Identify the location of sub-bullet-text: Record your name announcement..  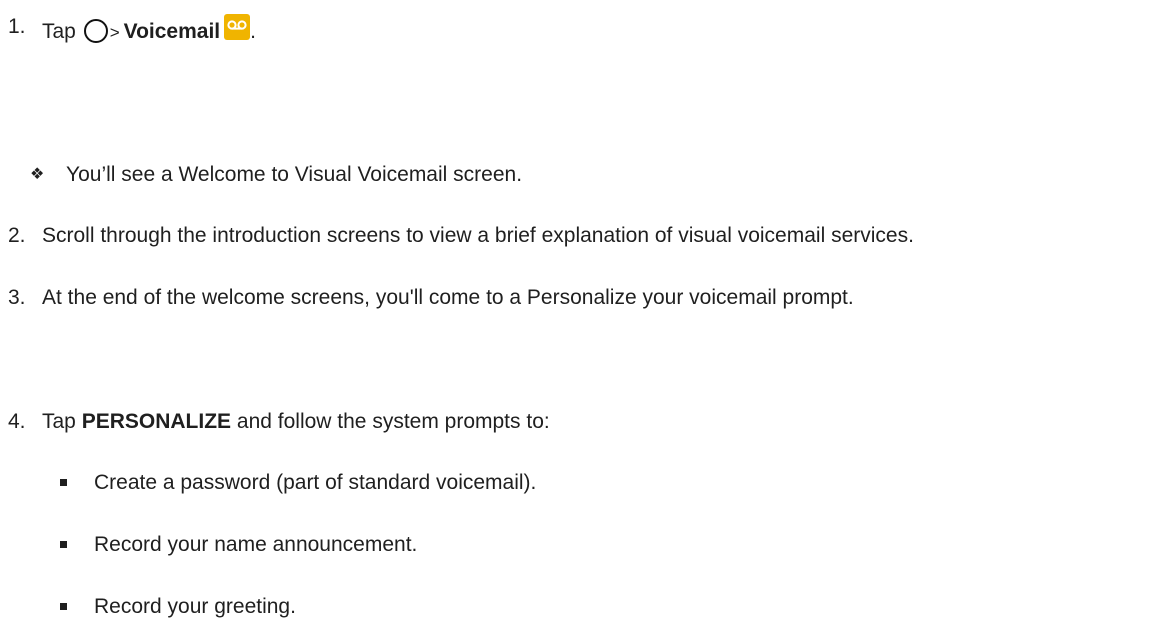
(256, 544).